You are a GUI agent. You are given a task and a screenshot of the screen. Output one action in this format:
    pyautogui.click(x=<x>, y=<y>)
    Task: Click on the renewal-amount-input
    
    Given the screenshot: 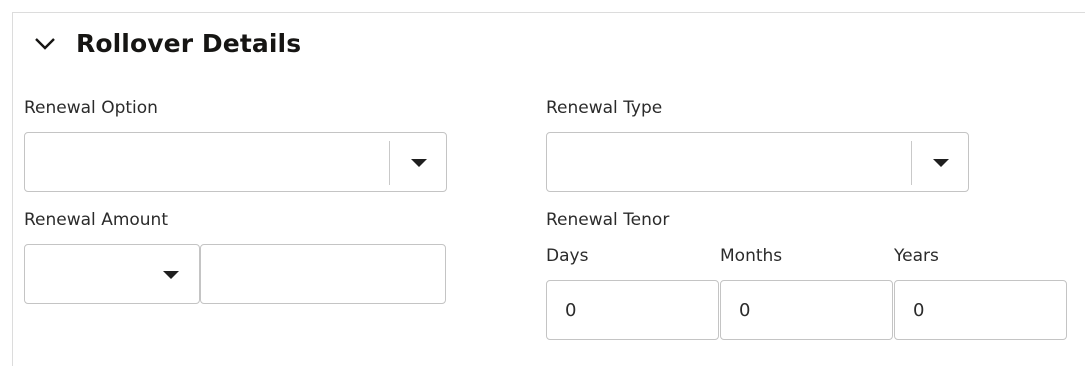 What is the action you would take?
    pyautogui.click(x=323, y=274)
    